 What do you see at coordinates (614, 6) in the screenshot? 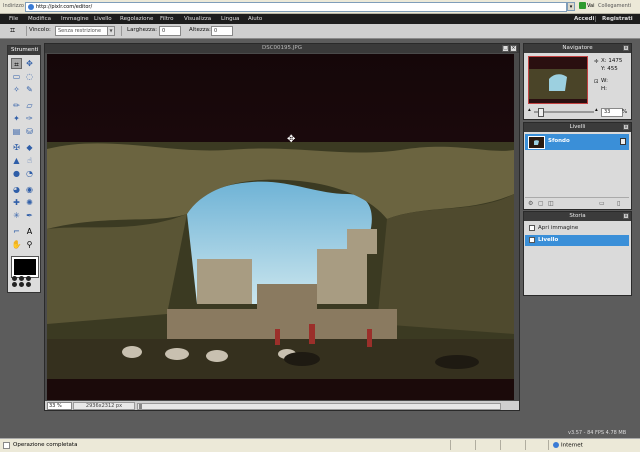
I see `links-button: Collegamenti` at bounding box center [614, 6].